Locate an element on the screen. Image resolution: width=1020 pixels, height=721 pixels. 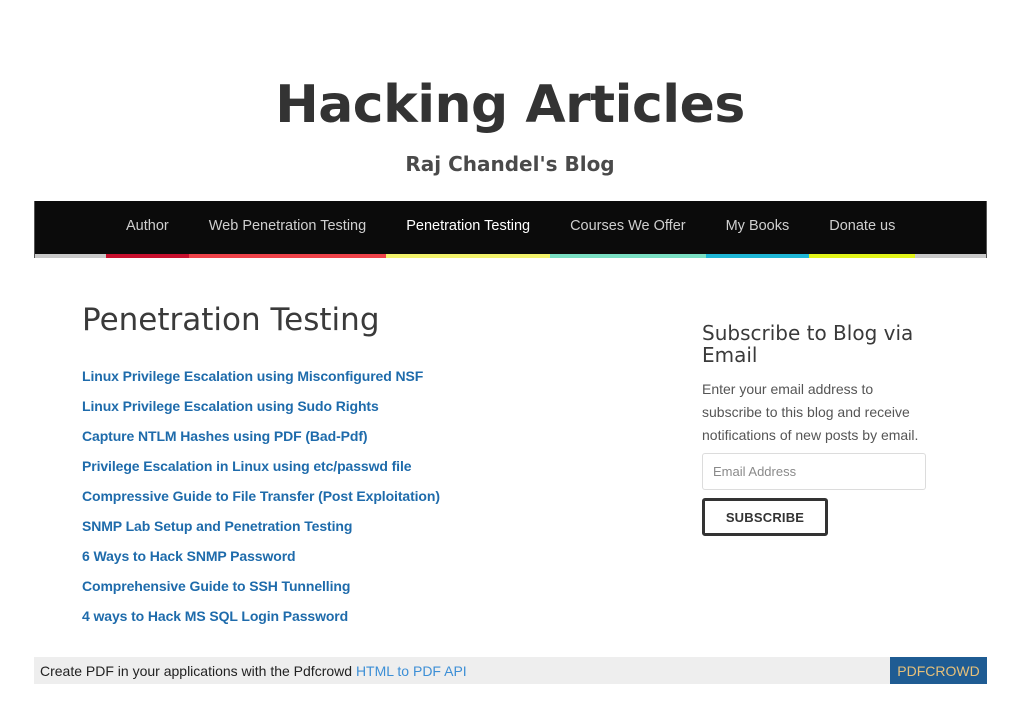
post-list-item: Capture NTLM Hashes using PDF (Bad-Pdf) is located at coordinates (261, 441).